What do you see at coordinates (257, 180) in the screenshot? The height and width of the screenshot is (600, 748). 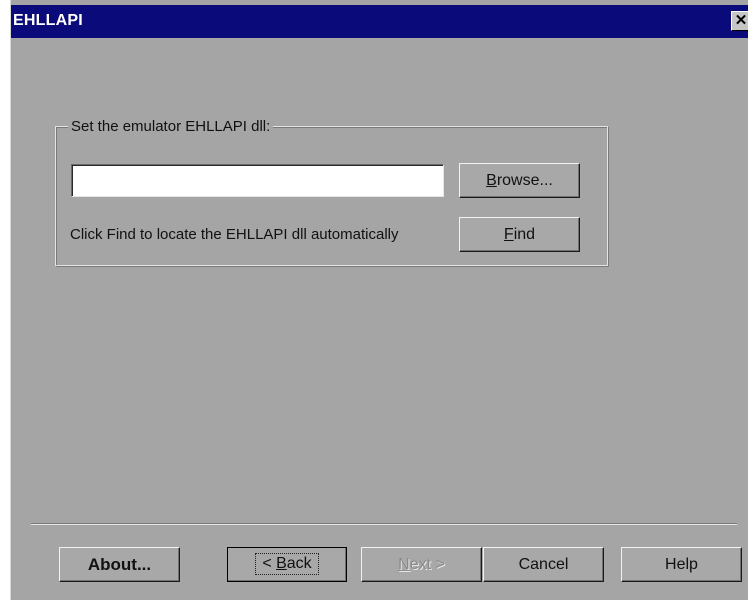 I see `dll-path-input` at bounding box center [257, 180].